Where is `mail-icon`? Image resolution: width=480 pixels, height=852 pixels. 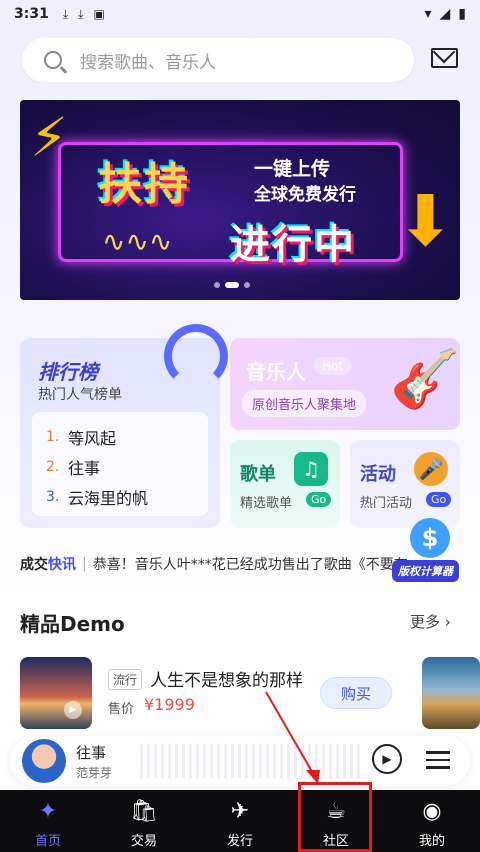
mail-icon is located at coordinates (444, 58).